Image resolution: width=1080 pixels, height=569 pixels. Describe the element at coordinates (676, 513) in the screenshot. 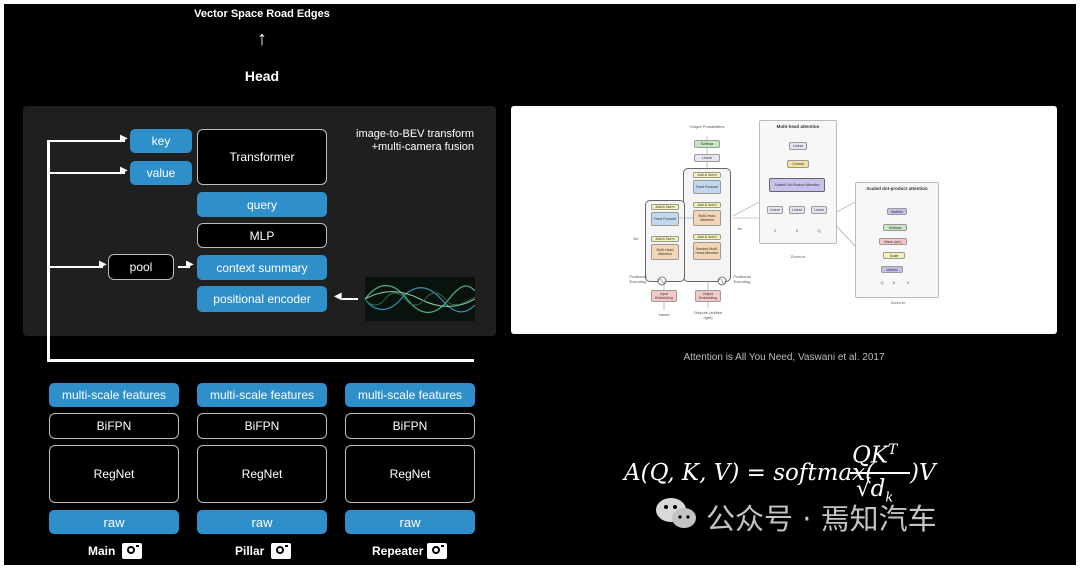

I see `wechat-icon` at that location.